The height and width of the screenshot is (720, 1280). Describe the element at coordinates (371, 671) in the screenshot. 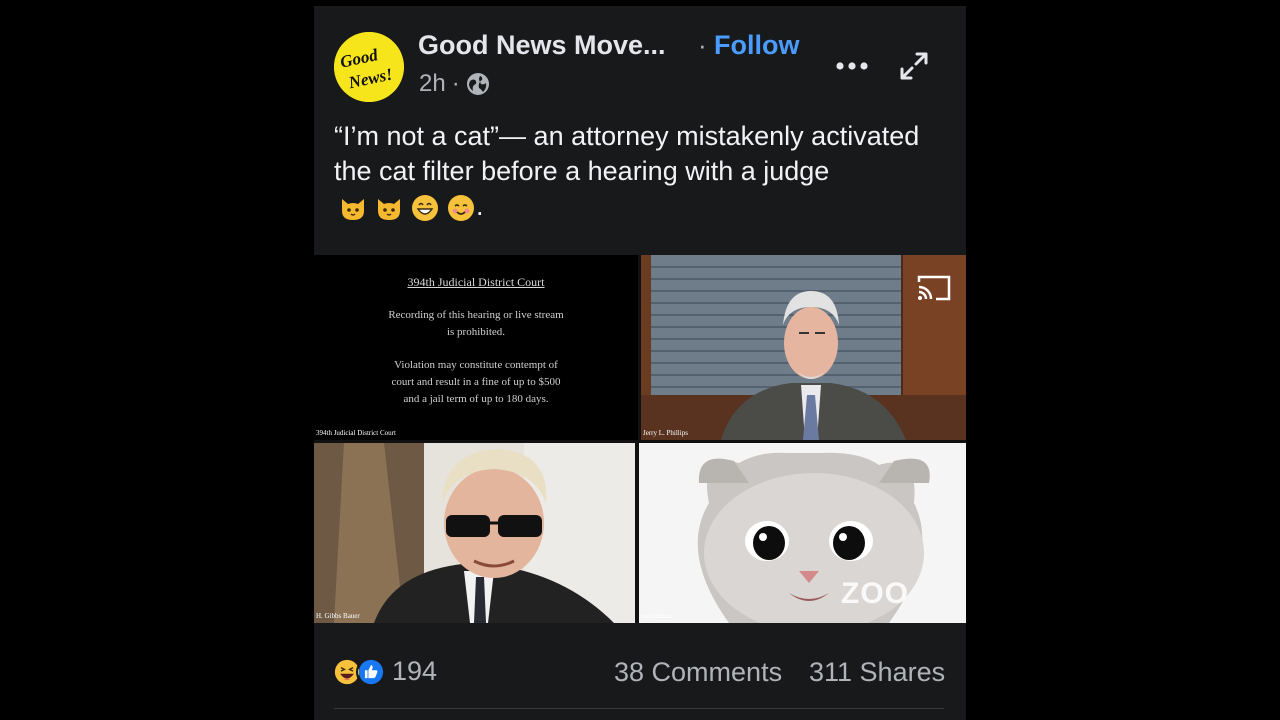

I see `like-reaction-icon` at that location.